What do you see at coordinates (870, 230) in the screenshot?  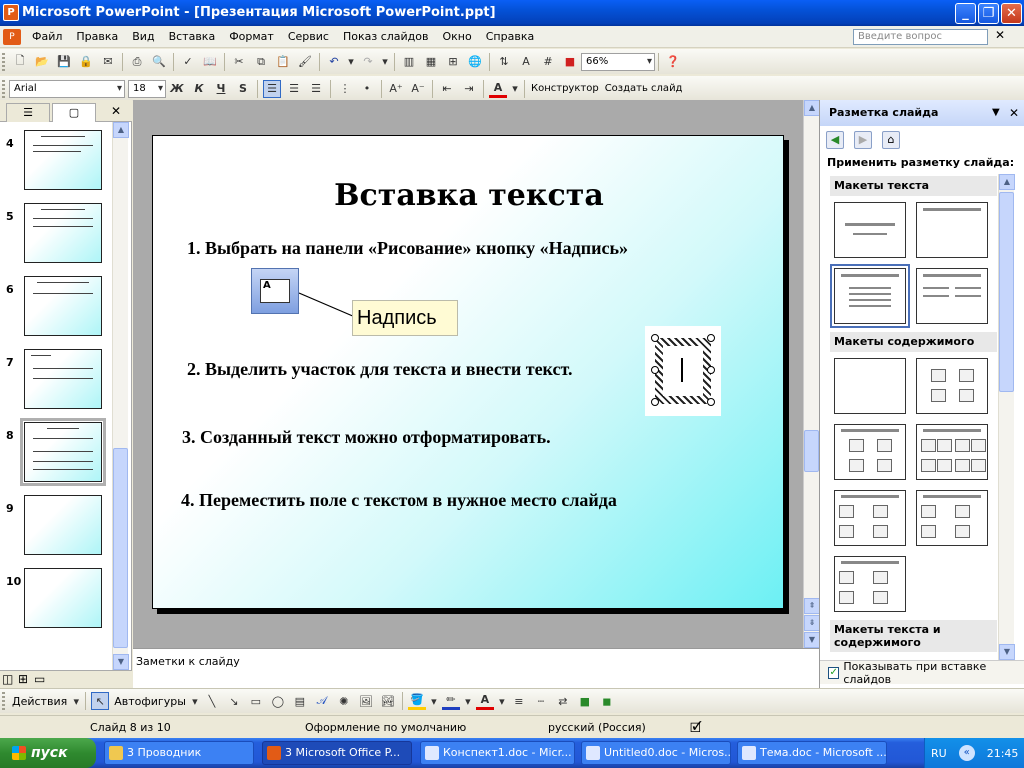 I see `layout-title-slide` at bounding box center [870, 230].